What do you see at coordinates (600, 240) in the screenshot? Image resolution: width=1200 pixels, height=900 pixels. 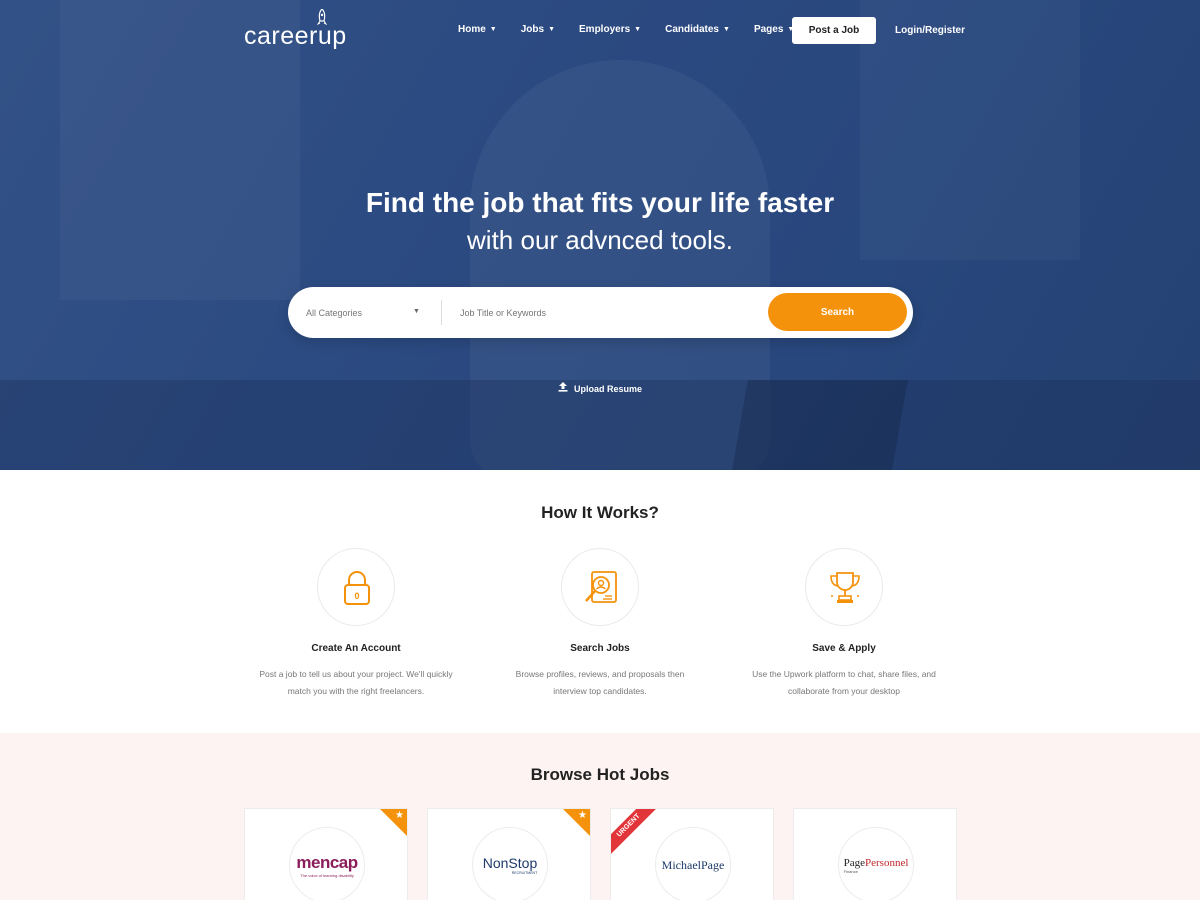 I see `headline-line2: with our advnced tools.` at bounding box center [600, 240].